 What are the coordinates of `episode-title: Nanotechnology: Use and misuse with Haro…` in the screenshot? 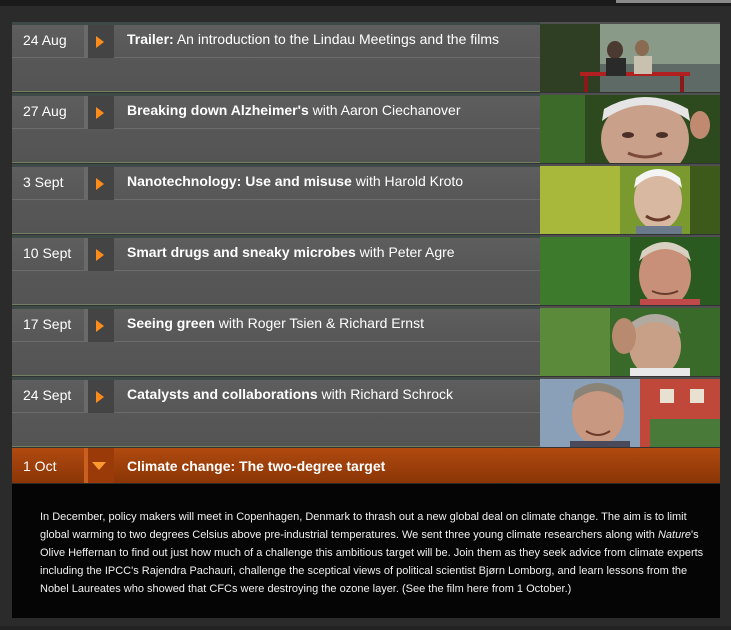 It's located at (332, 181).